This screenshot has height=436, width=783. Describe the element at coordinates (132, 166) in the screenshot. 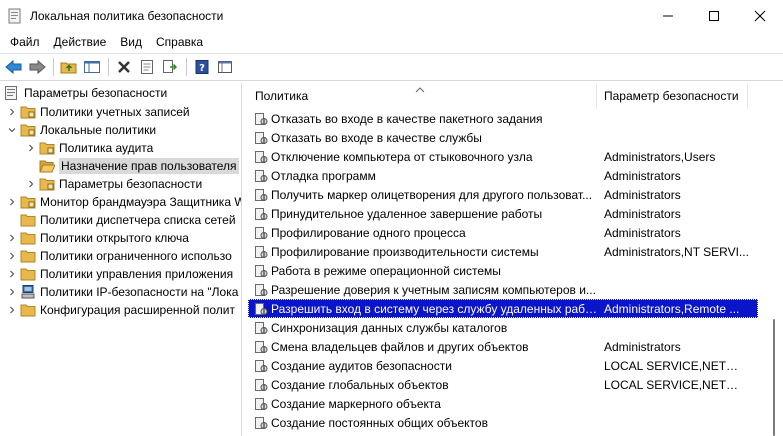

I see `tree-item-user-rights-assignment: Назначение прав пользователя` at that location.